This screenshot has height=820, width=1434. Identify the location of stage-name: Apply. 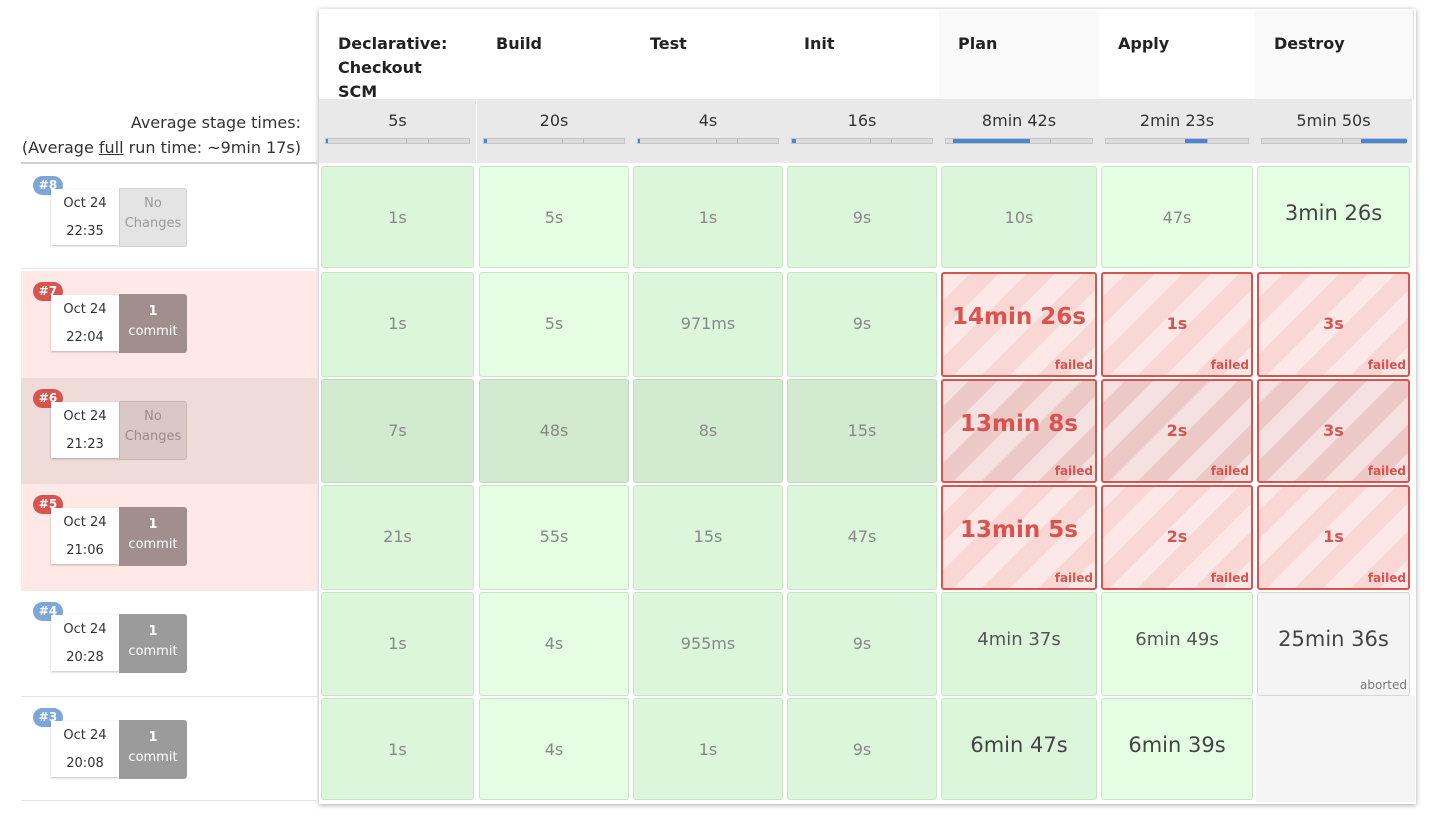
(1144, 43).